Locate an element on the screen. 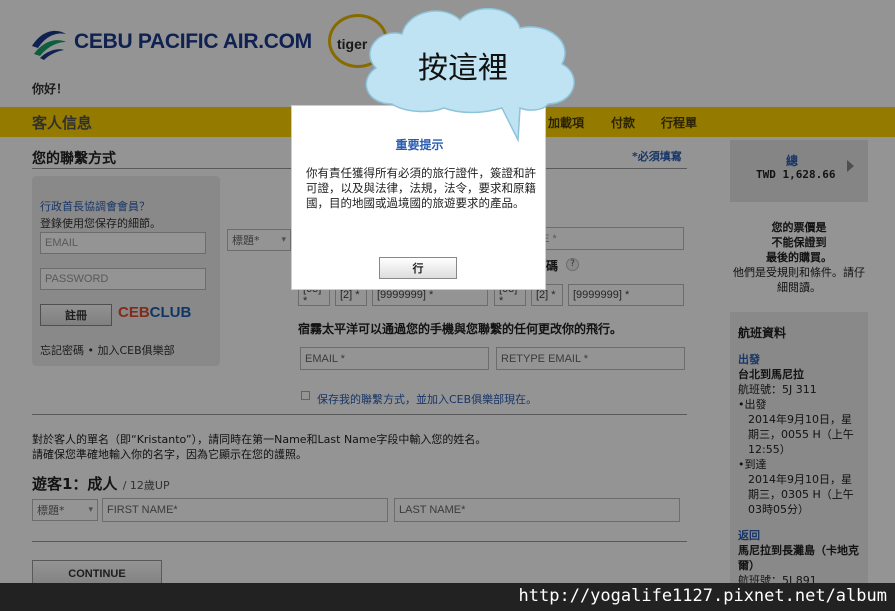  click-here-callout: 按這裡 is located at coordinates (468, 71).